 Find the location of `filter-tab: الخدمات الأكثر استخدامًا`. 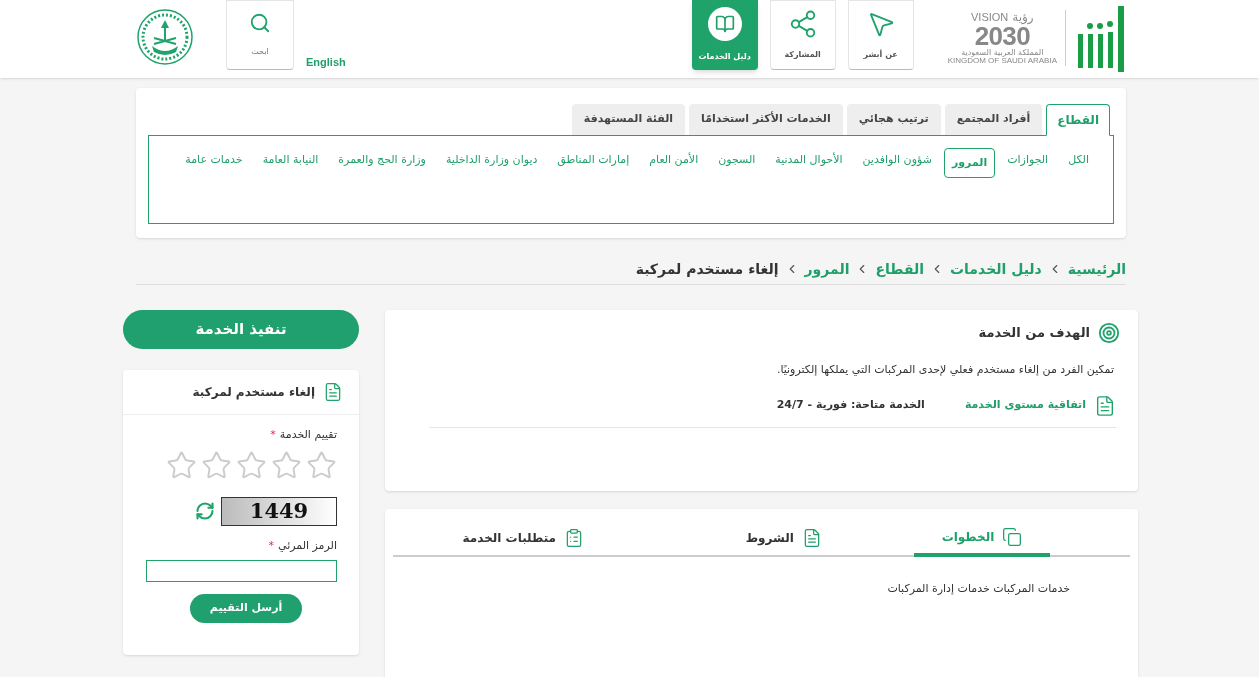

filter-tab: الخدمات الأكثر استخدامًا is located at coordinates (766, 119).